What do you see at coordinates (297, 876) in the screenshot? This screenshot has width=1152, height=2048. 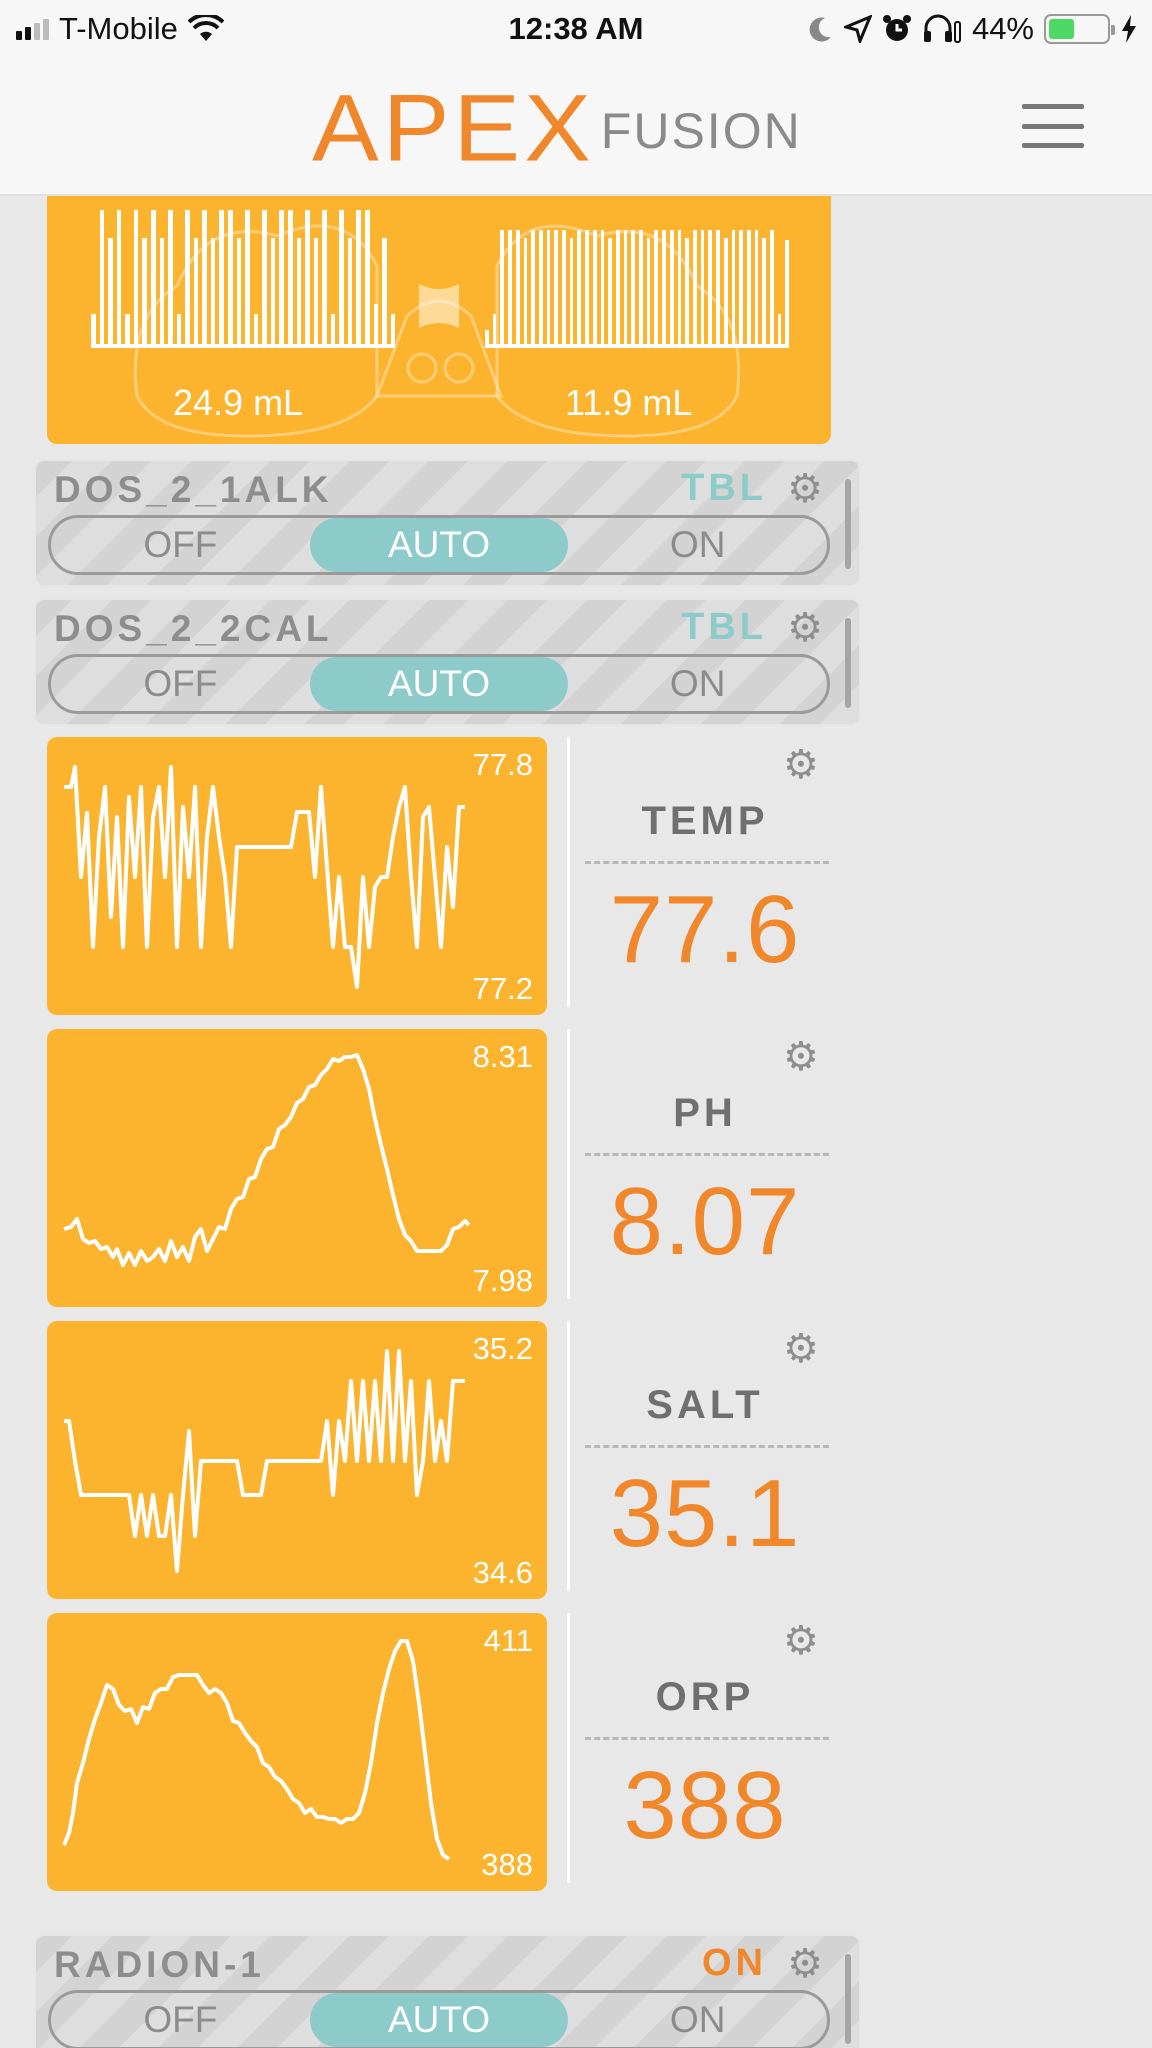 I see `probe-graph: 77.8 77.2` at bounding box center [297, 876].